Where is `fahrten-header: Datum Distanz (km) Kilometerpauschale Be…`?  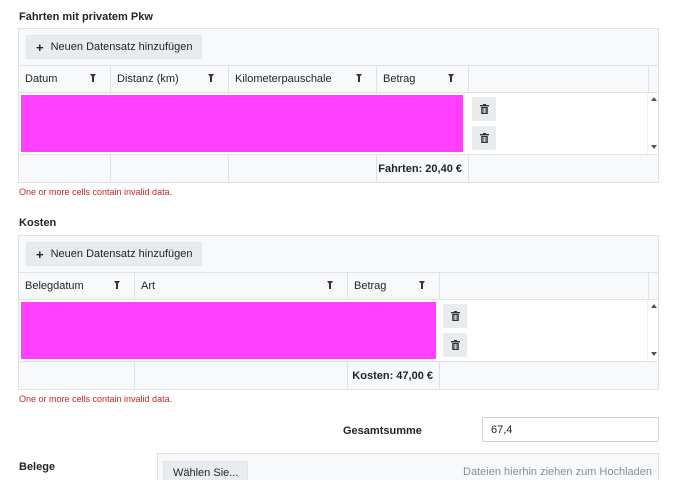
fahrten-header: Datum Distanz (km) Kilometerpauschale Be… is located at coordinates (338, 79).